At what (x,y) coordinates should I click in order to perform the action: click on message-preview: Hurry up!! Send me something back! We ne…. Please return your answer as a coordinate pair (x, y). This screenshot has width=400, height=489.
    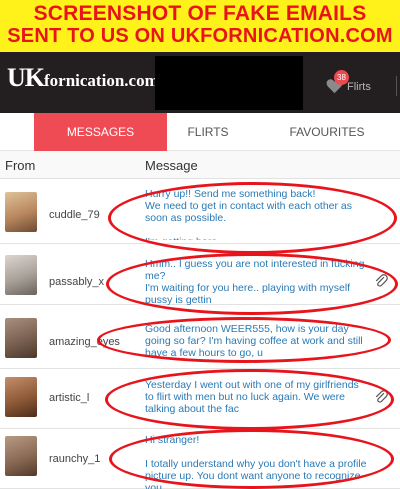
    Looking at the image, I should click on (257, 214).